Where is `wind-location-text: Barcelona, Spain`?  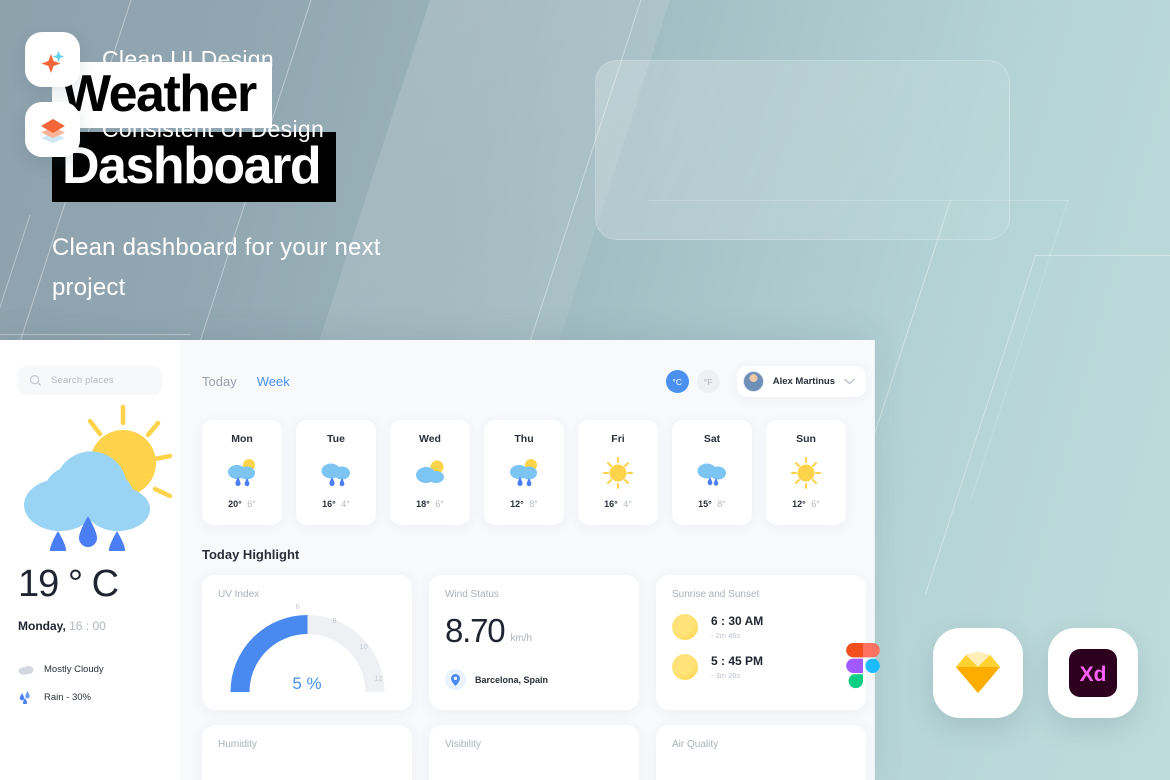
wind-location-text: Barcelona, Spain is located at coordinates (512, 679).